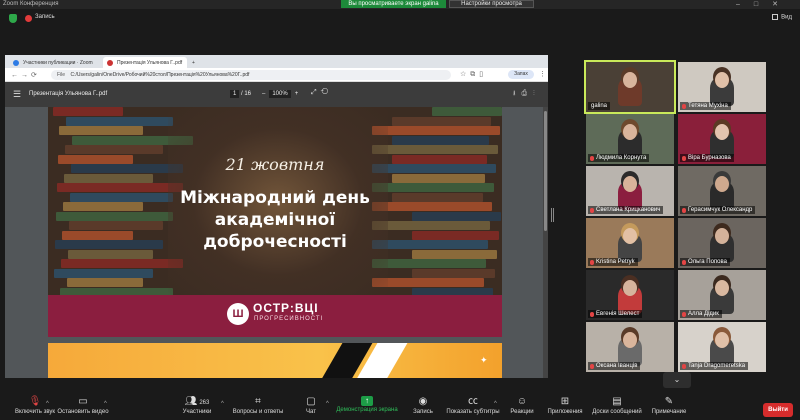 This screenshot has width=800, height=420. Describe the element at coordinates (521, 74) in the screenshot. I see `profile-button: Запах` at that location.